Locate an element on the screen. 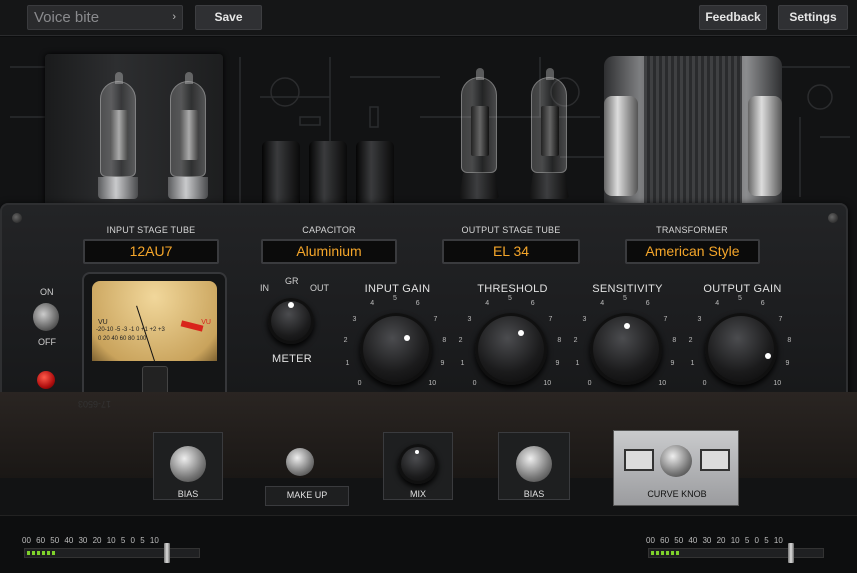 The height and width of the screenshot is (573, 857). top-bar: Voice bite › Save Feedback Settings is located at coordinates (428, 18).